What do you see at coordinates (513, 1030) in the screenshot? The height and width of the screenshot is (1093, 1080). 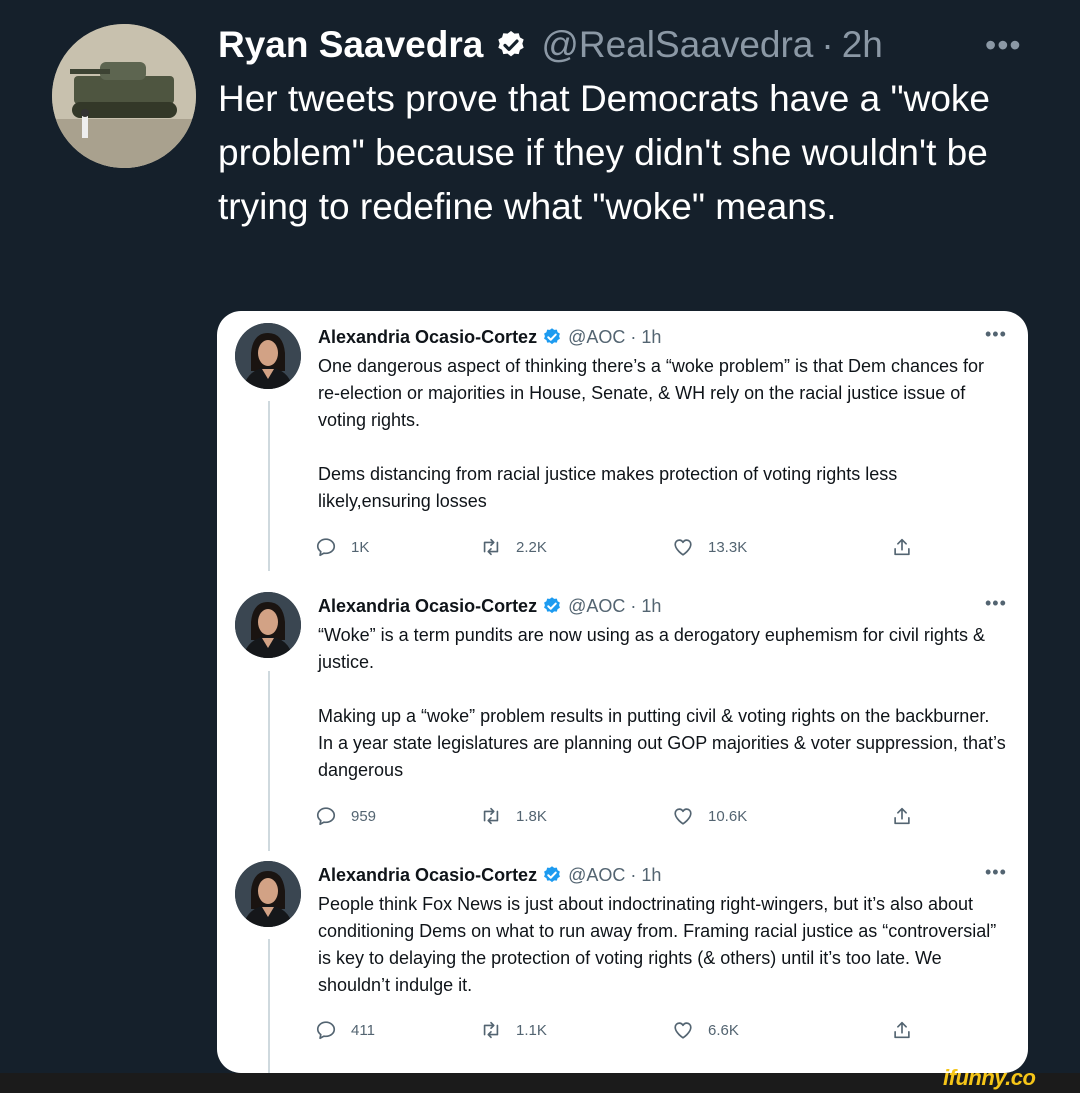 I see `retweet-button: 1.1K` at bounding box center [513, 1030].